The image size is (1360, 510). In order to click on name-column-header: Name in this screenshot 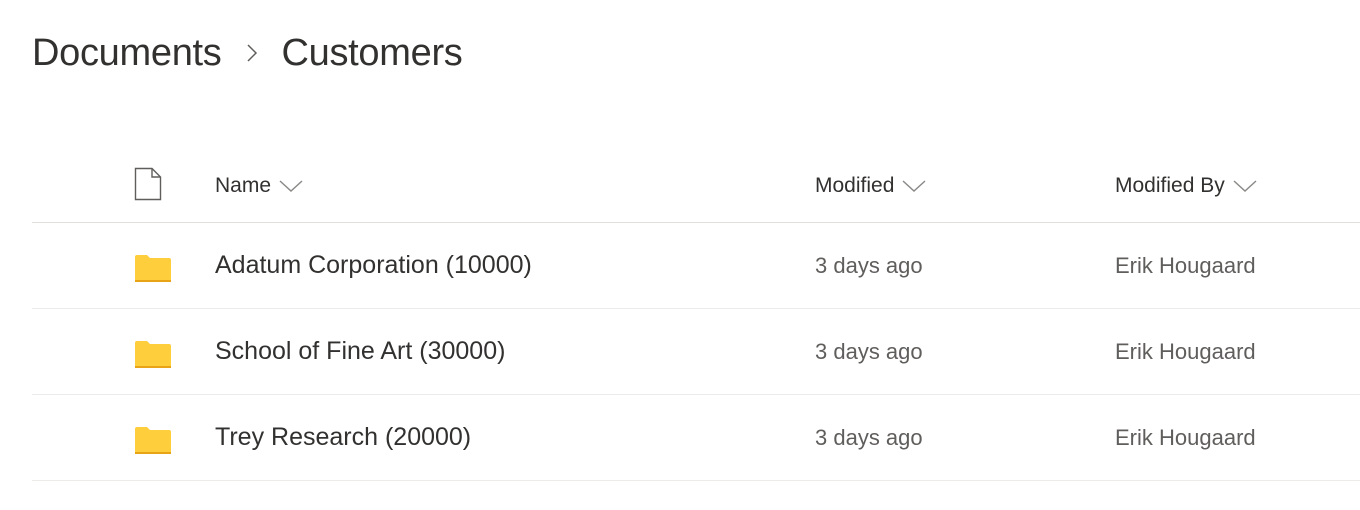, I will do `click(259, 186)`.